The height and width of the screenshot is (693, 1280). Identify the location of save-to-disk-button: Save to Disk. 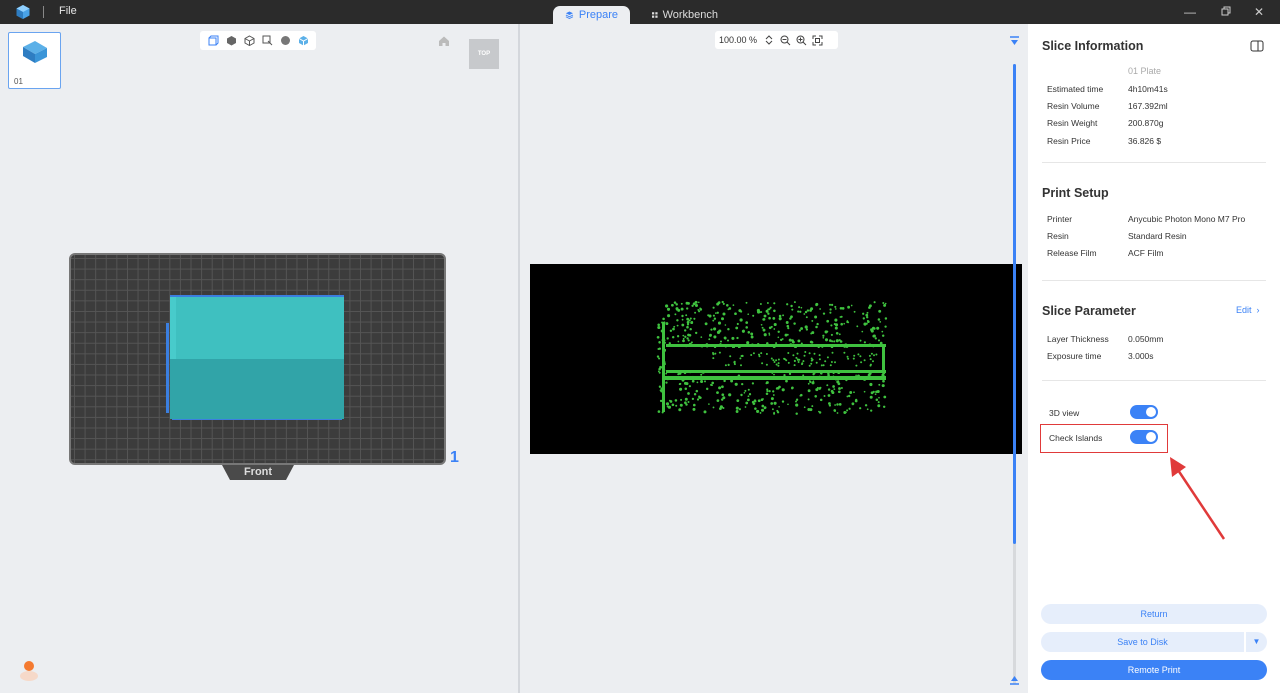
(1142, 642).